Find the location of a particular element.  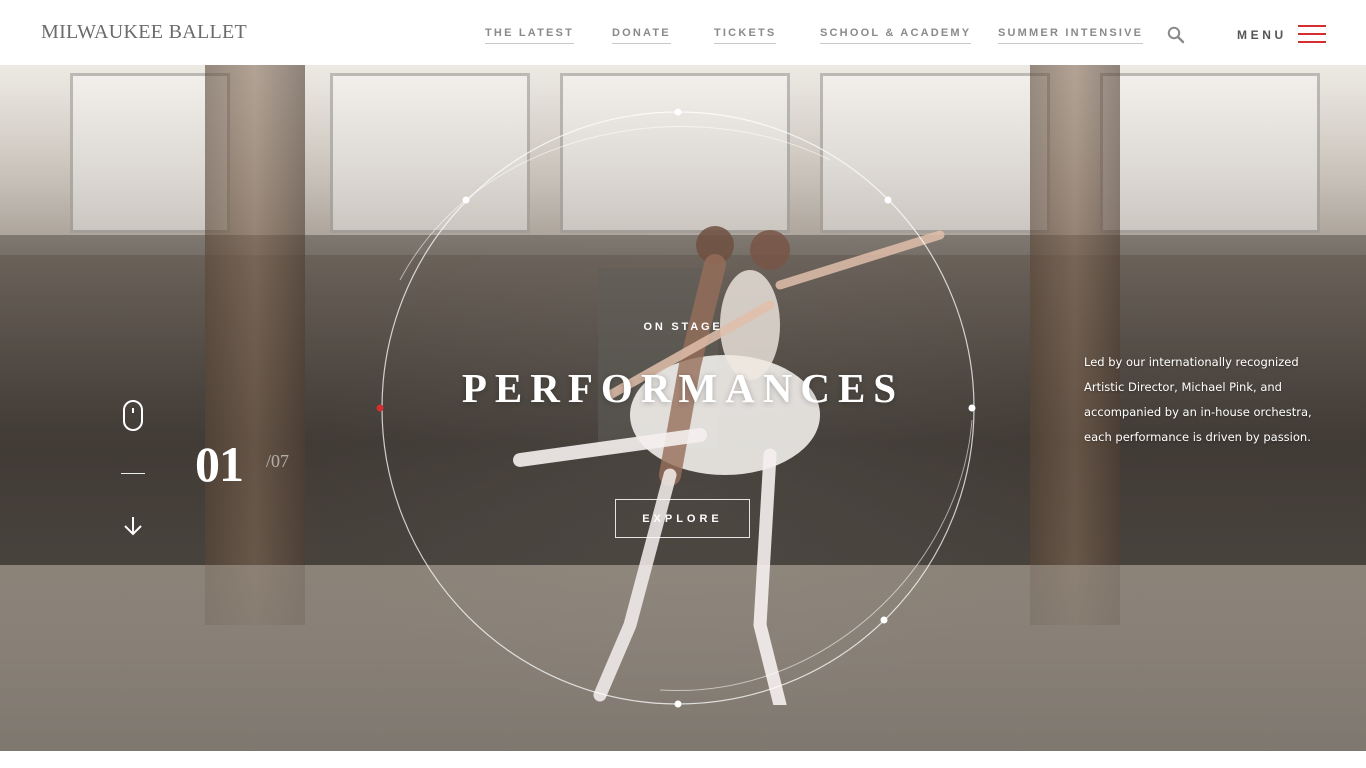

slide-total-number: /07 is located at coordinates (278, 461).